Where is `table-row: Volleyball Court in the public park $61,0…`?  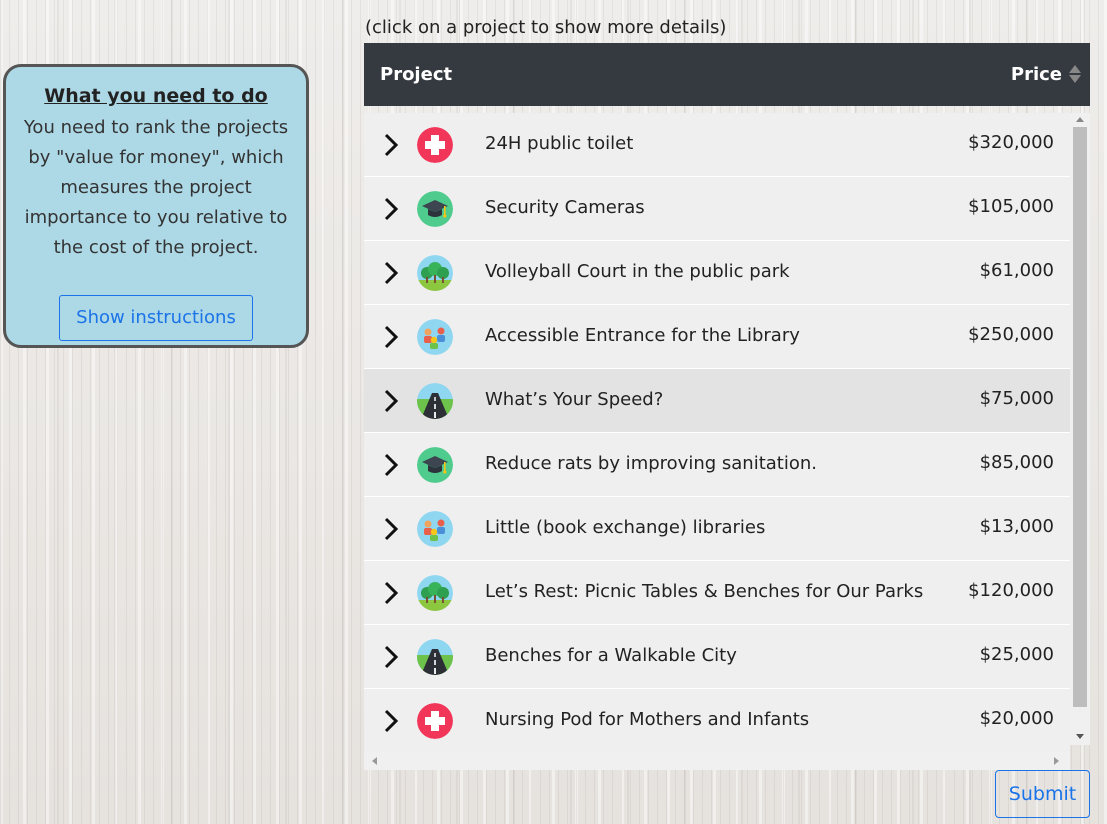
table-row: Volleyball Court in the public park $61,0… is located at coordinates (717, 273).